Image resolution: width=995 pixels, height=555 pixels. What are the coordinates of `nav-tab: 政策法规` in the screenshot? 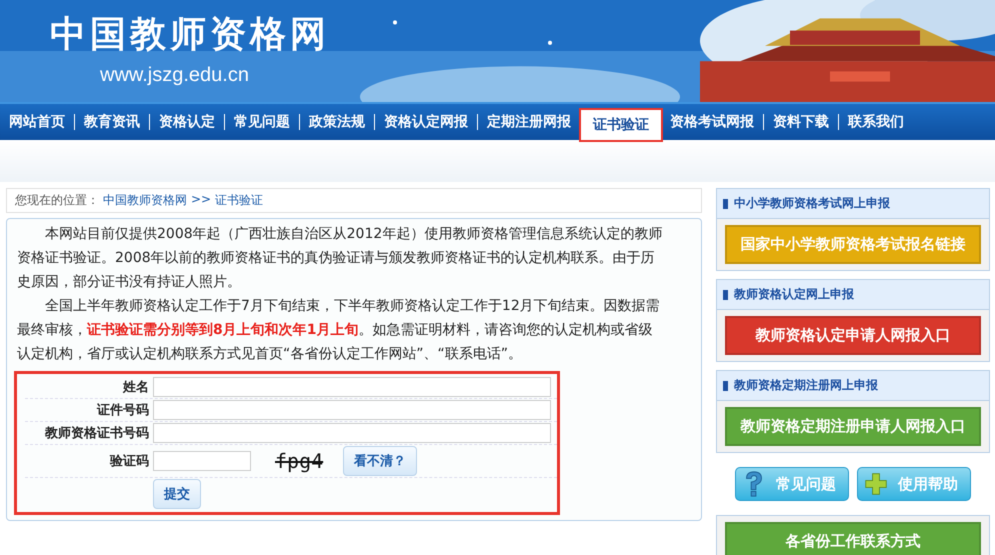 It's located at (337, 122).